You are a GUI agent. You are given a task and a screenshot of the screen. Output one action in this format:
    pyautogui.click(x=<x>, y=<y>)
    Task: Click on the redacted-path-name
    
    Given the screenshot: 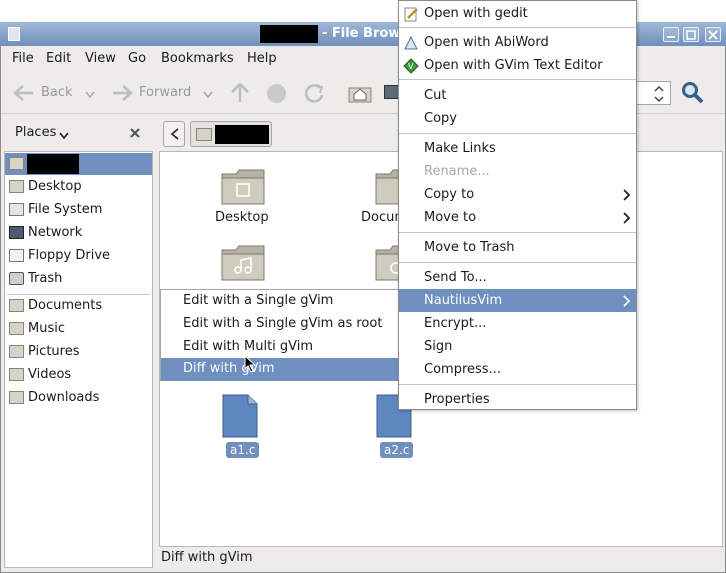 What is the action you would take?
    pyautogui.click(x=242, y=134)
    